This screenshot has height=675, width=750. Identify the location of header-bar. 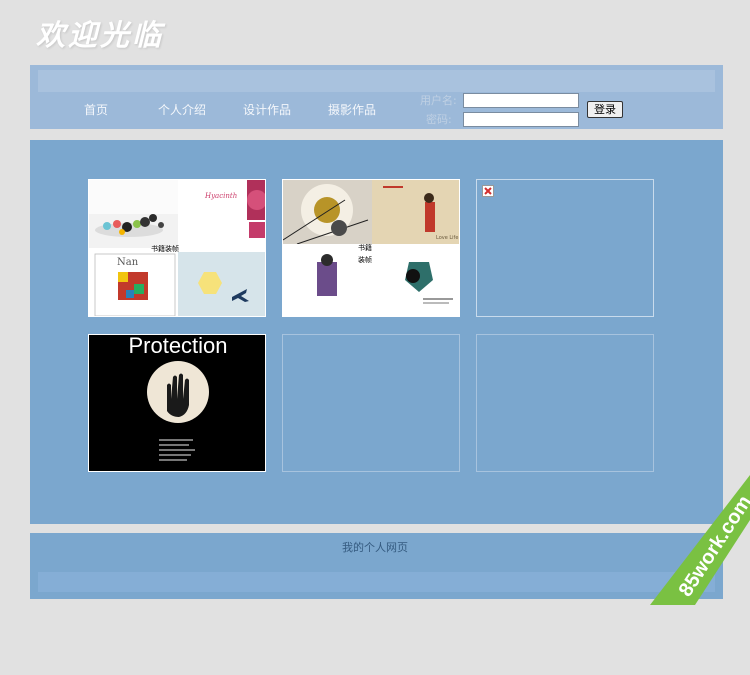
(376, 97).